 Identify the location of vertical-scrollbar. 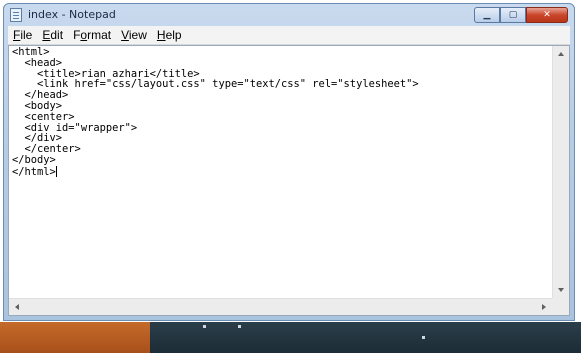
(560, 172).